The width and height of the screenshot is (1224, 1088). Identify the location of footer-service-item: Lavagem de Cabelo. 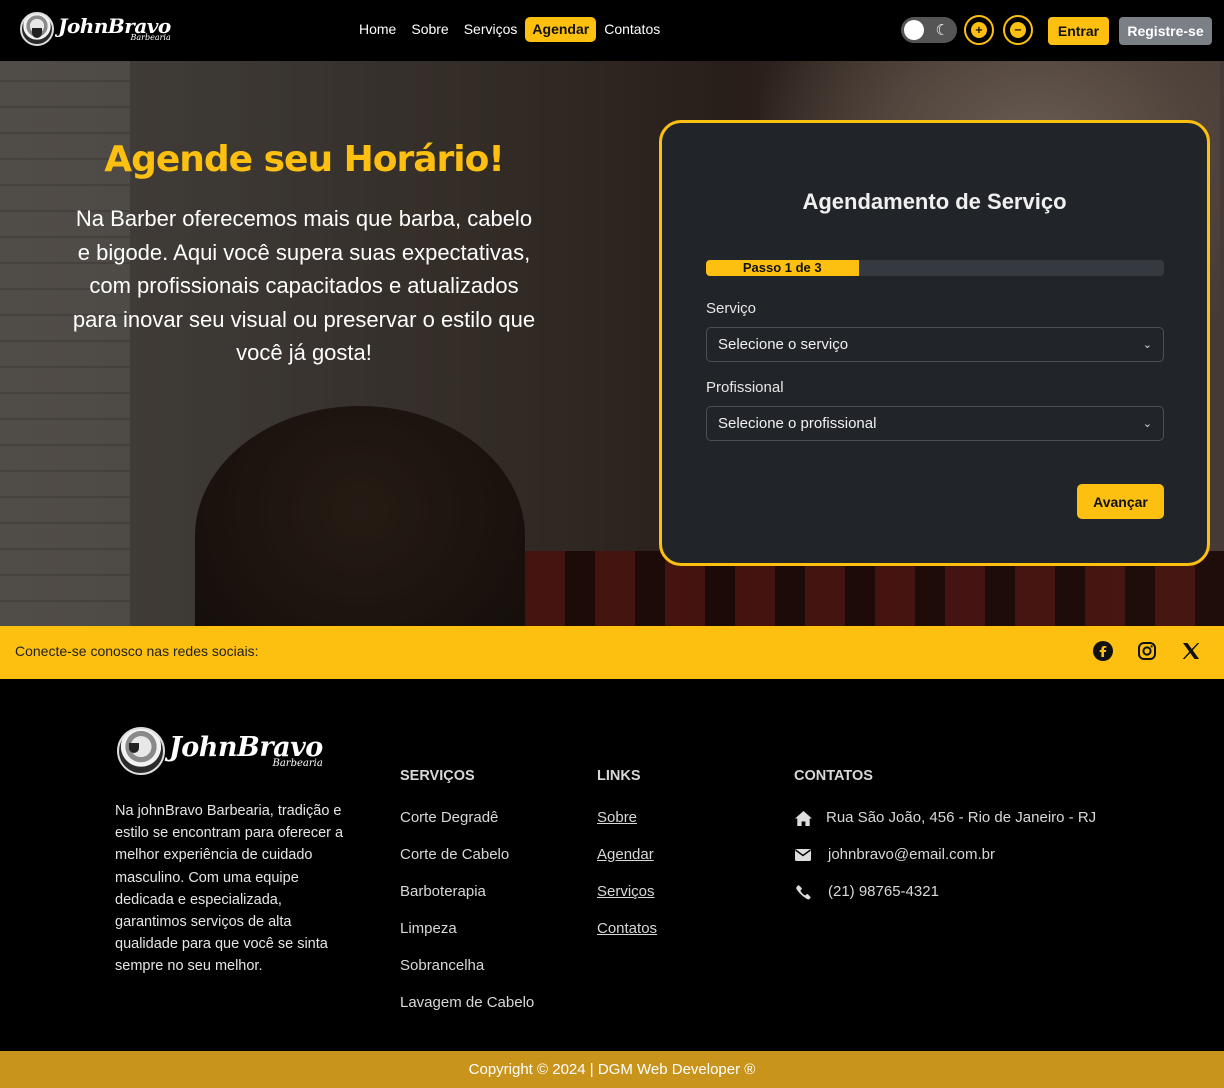
(467, 1002).